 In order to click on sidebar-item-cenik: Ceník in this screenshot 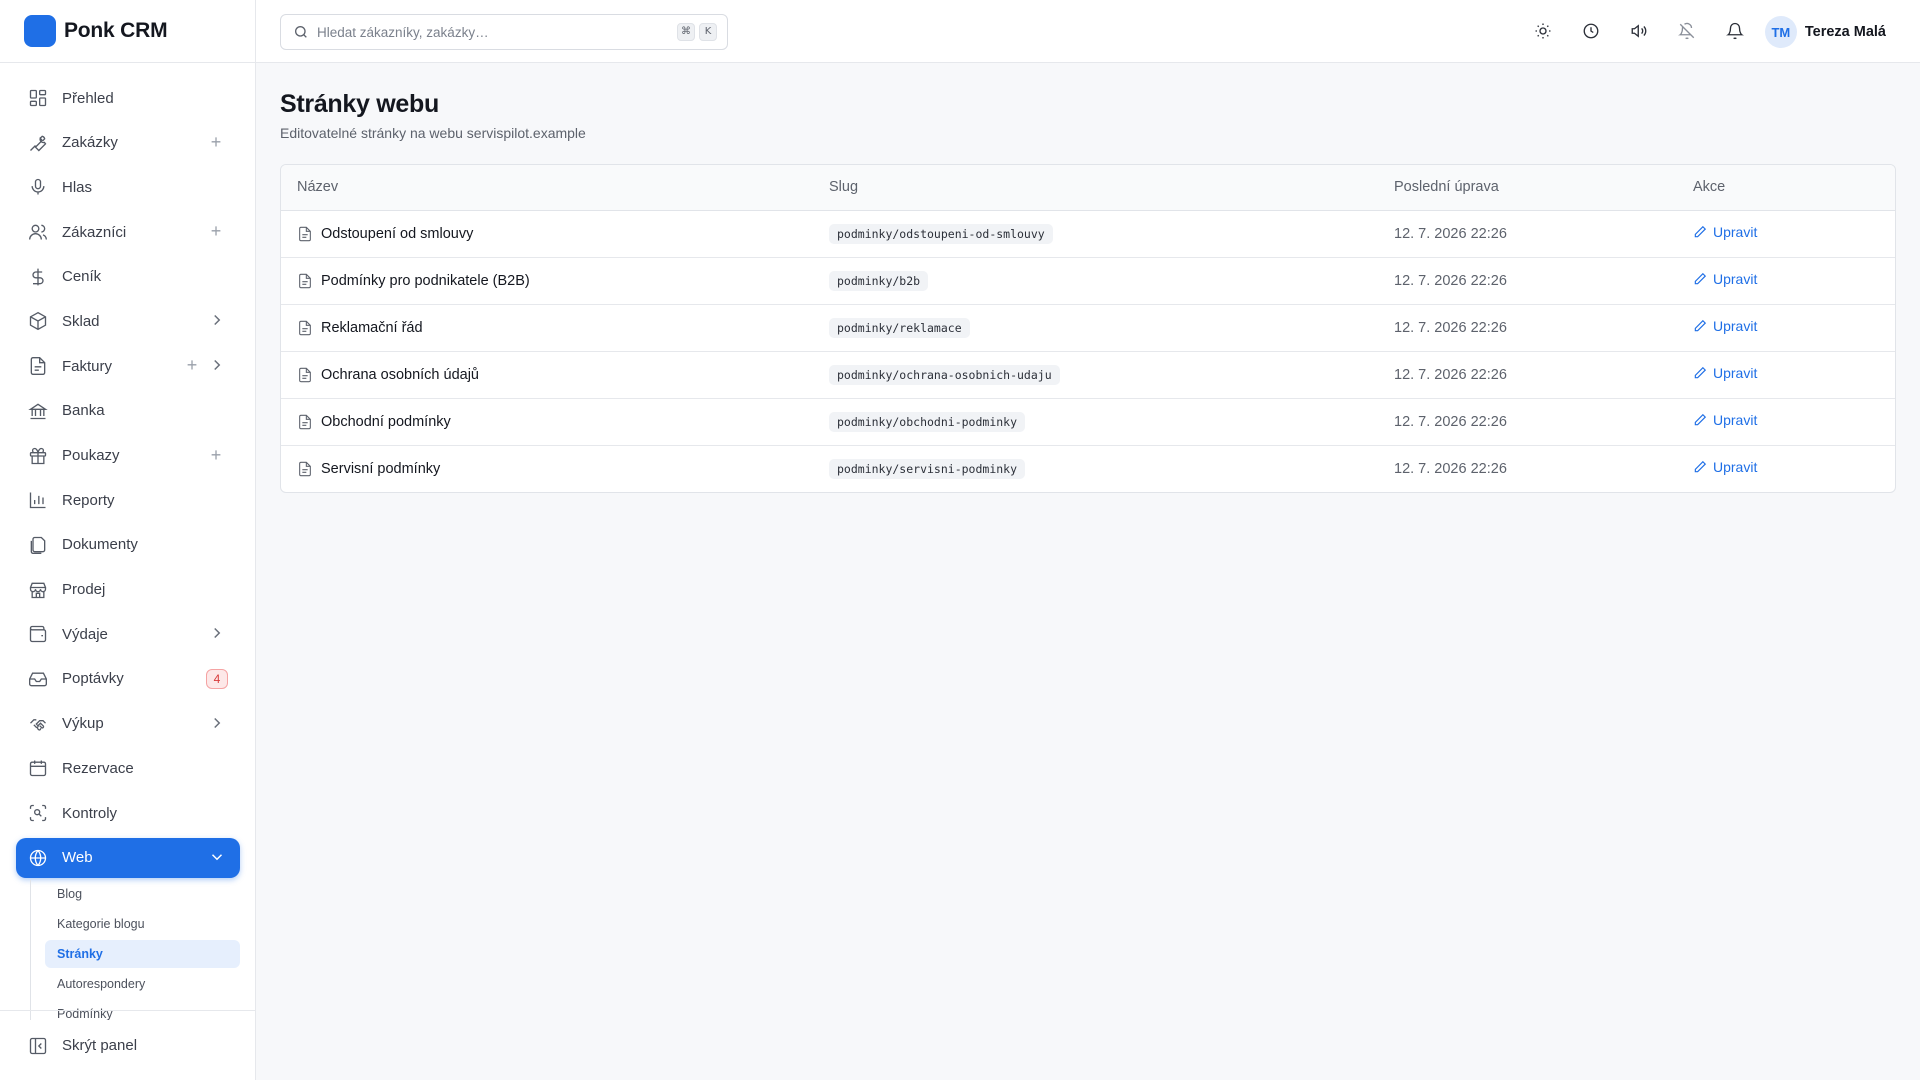, I will do `click(128, 277)`.